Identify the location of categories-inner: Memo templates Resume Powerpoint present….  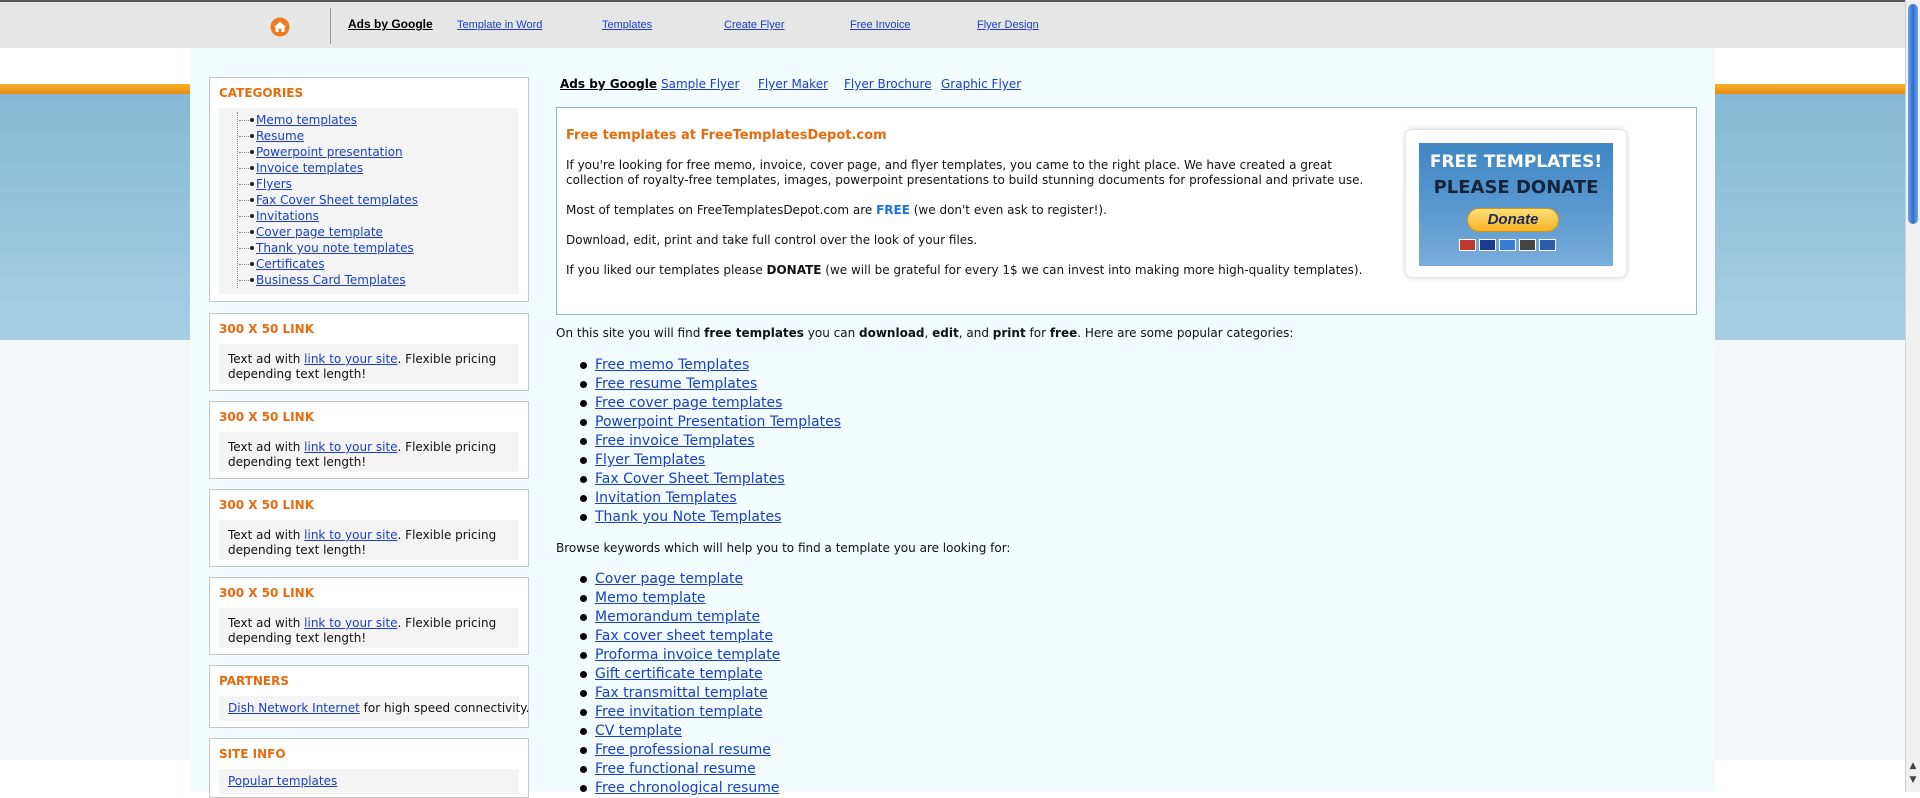
(369, 201).